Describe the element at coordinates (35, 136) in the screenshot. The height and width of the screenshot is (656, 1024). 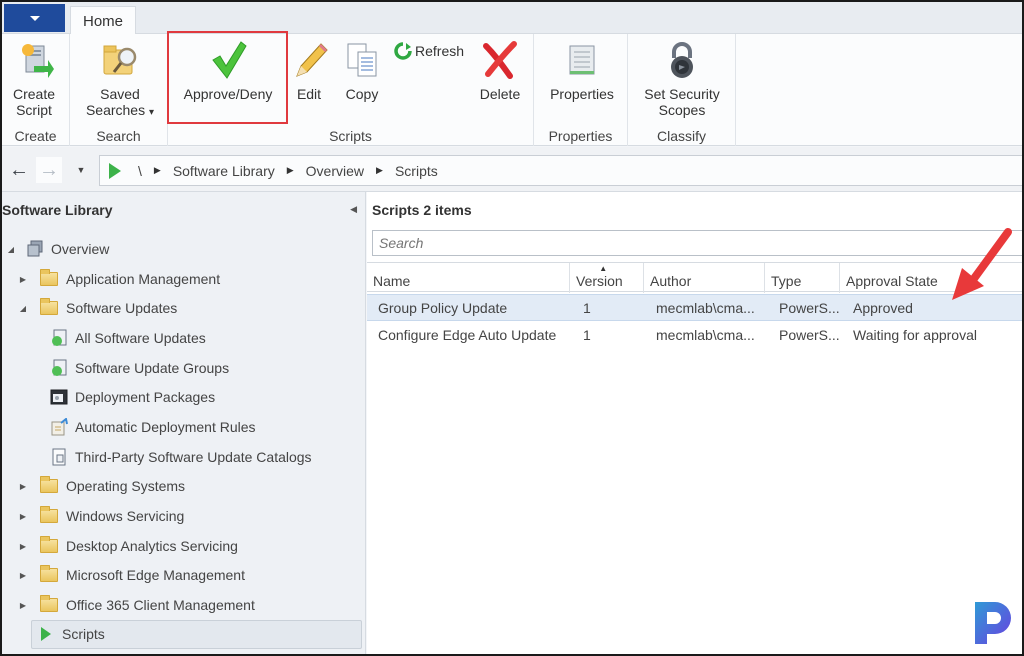
I see `group-label-create: Create` at that location.